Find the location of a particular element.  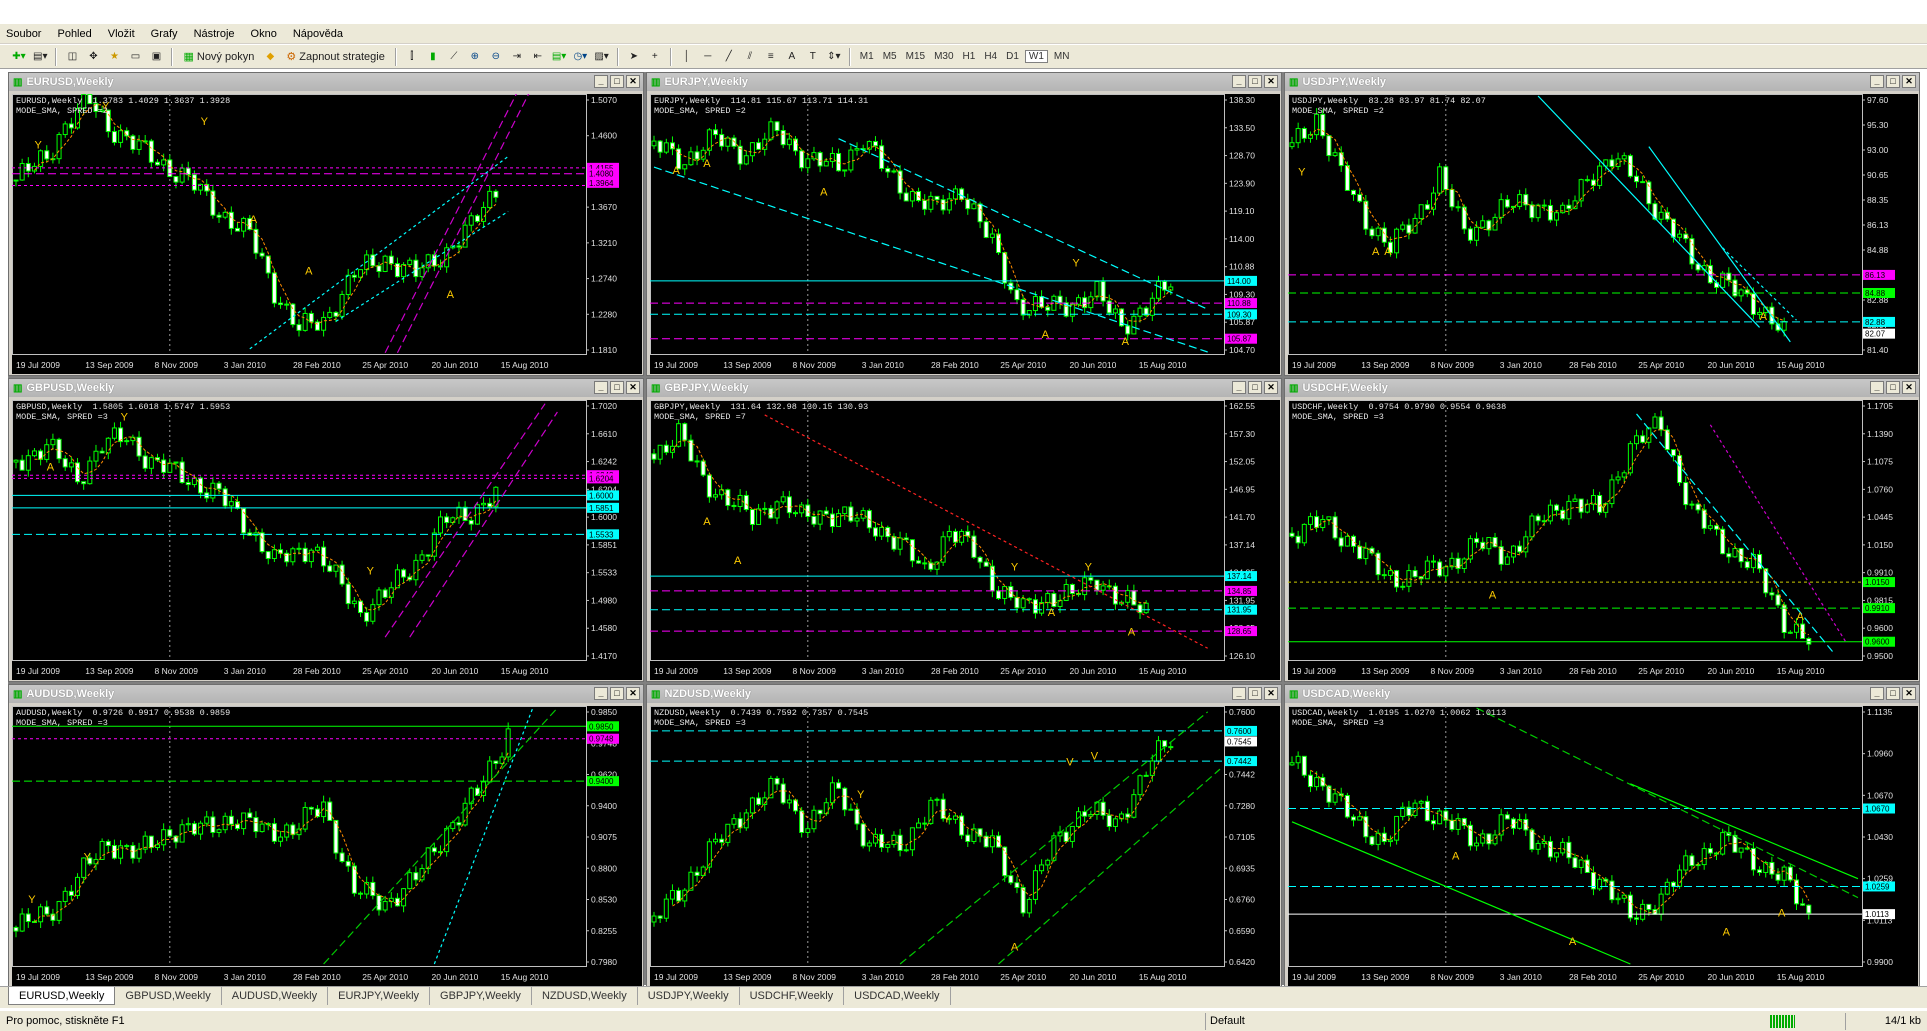

chart-window-titlebar: ▥ USDJPY,Weekly _ □ ✕ is located at coordinates (1602, 82).